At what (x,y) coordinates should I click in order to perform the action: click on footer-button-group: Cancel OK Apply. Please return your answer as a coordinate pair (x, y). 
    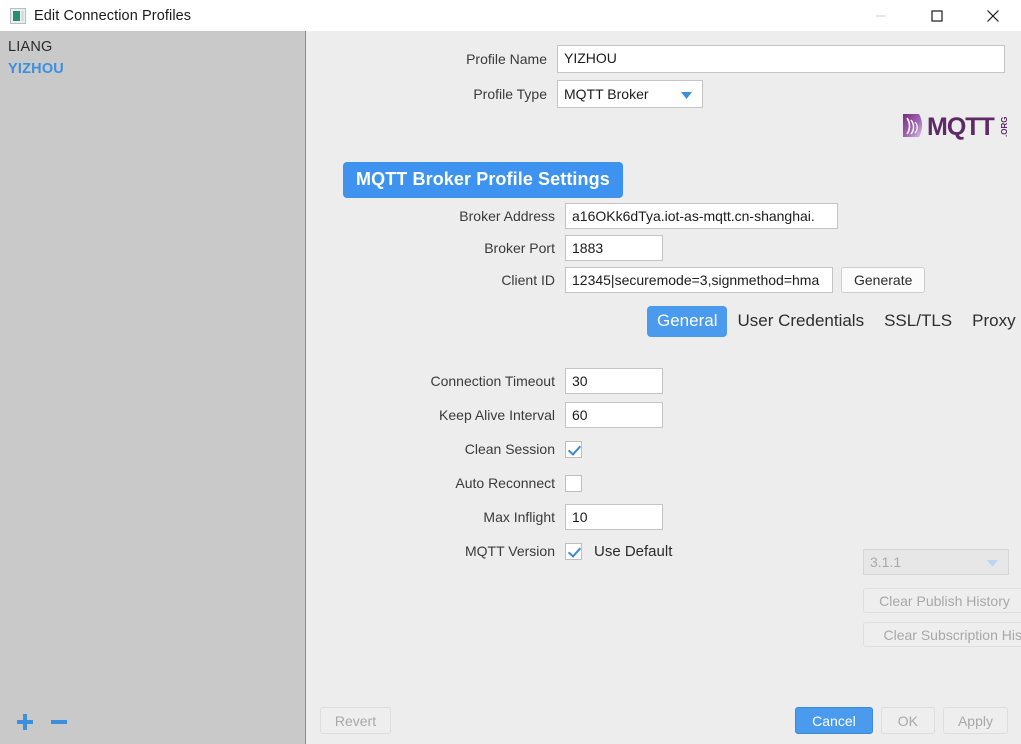
    Looking at the image, I should click on (901, 720).